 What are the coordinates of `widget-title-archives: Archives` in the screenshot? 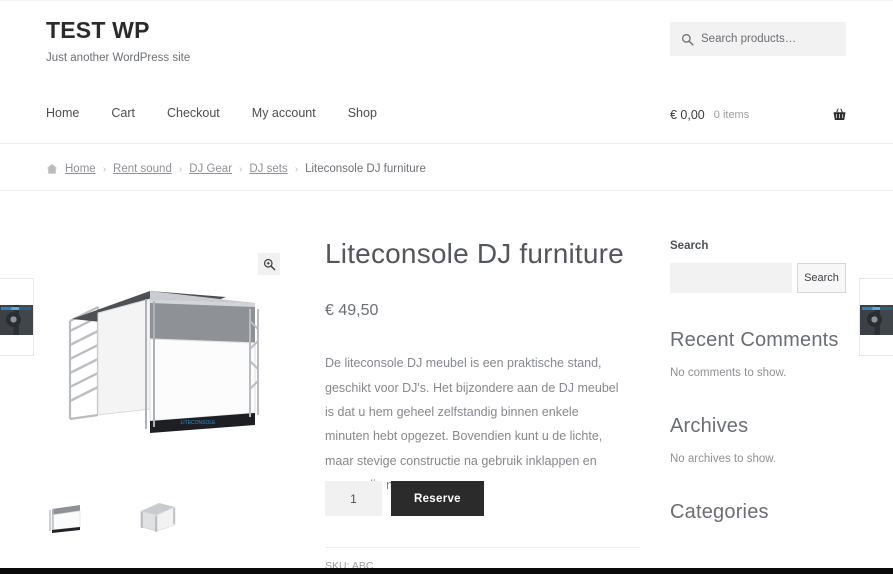 It's located at (709, 426).